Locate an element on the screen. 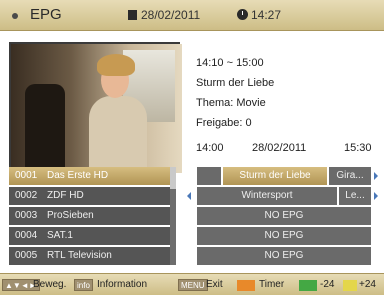 This screenshot has height=295, width=384. info-key-icon: info is located at coordinates (83, 285).